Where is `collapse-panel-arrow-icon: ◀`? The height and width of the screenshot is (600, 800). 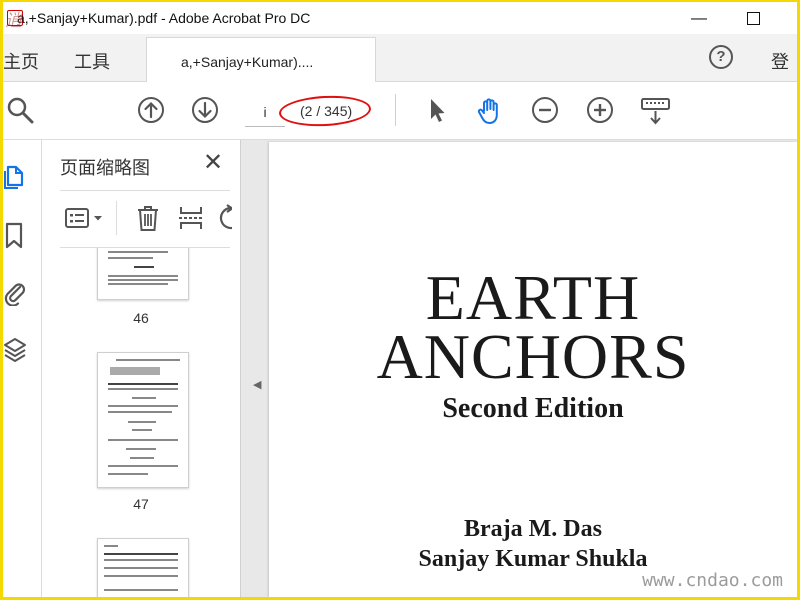 collapse-panel-arrow-icon: ◀ is located at coordinates (257, 384).